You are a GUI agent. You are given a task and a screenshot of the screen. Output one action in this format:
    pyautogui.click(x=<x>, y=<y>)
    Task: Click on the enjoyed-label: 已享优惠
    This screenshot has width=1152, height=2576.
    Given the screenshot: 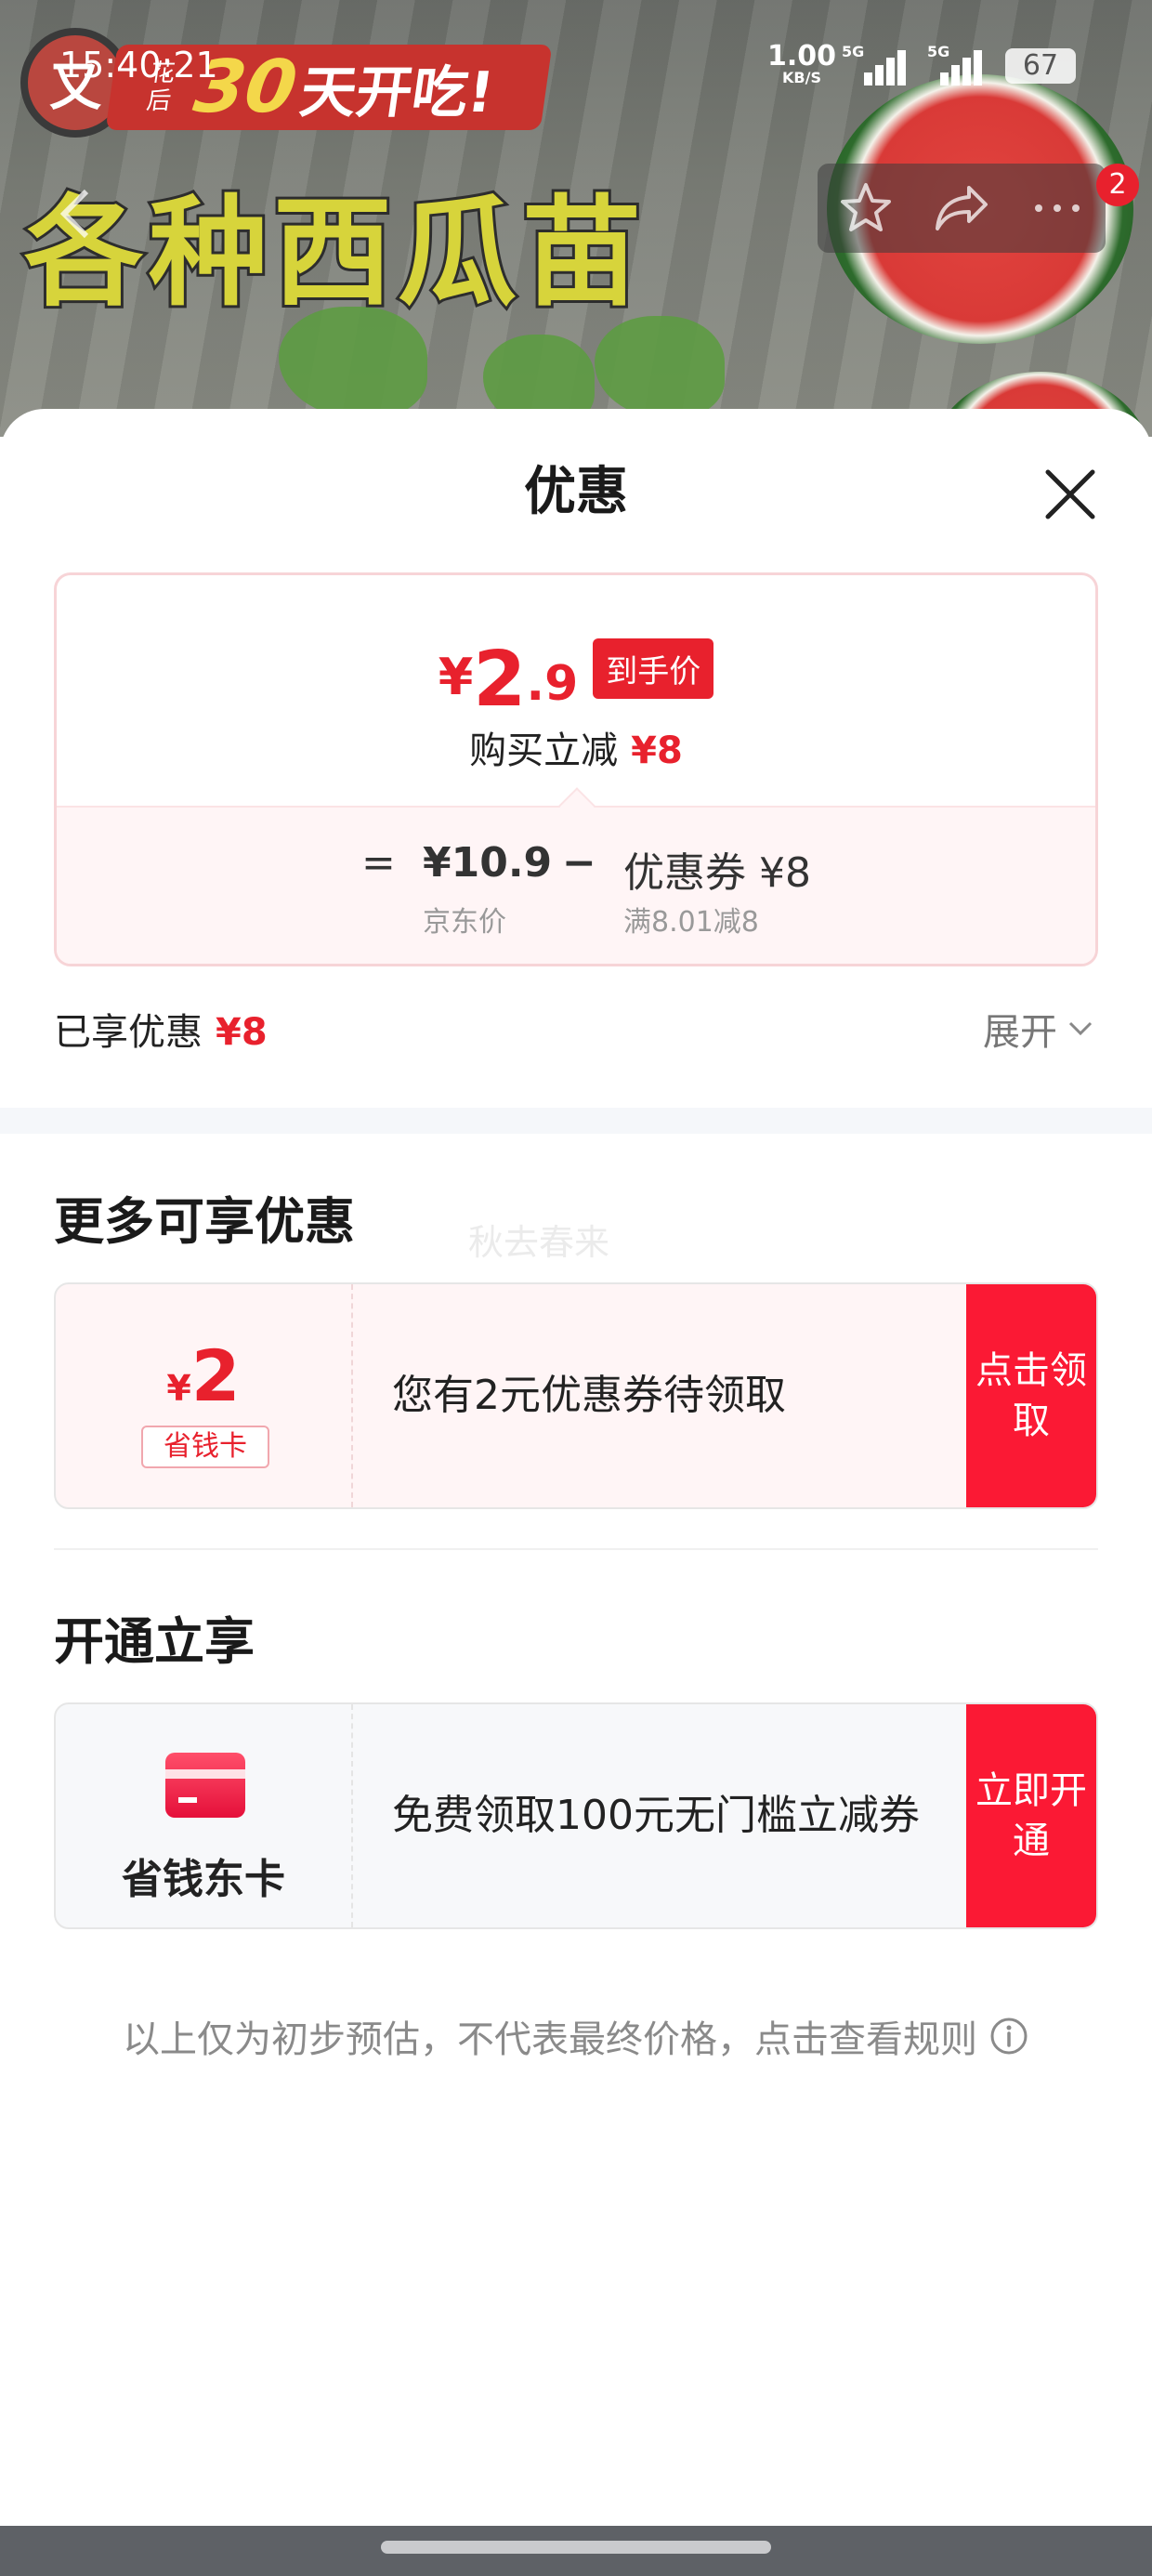 What is the action you would take?
    pyautogui.click(x=128, y=1032)
    